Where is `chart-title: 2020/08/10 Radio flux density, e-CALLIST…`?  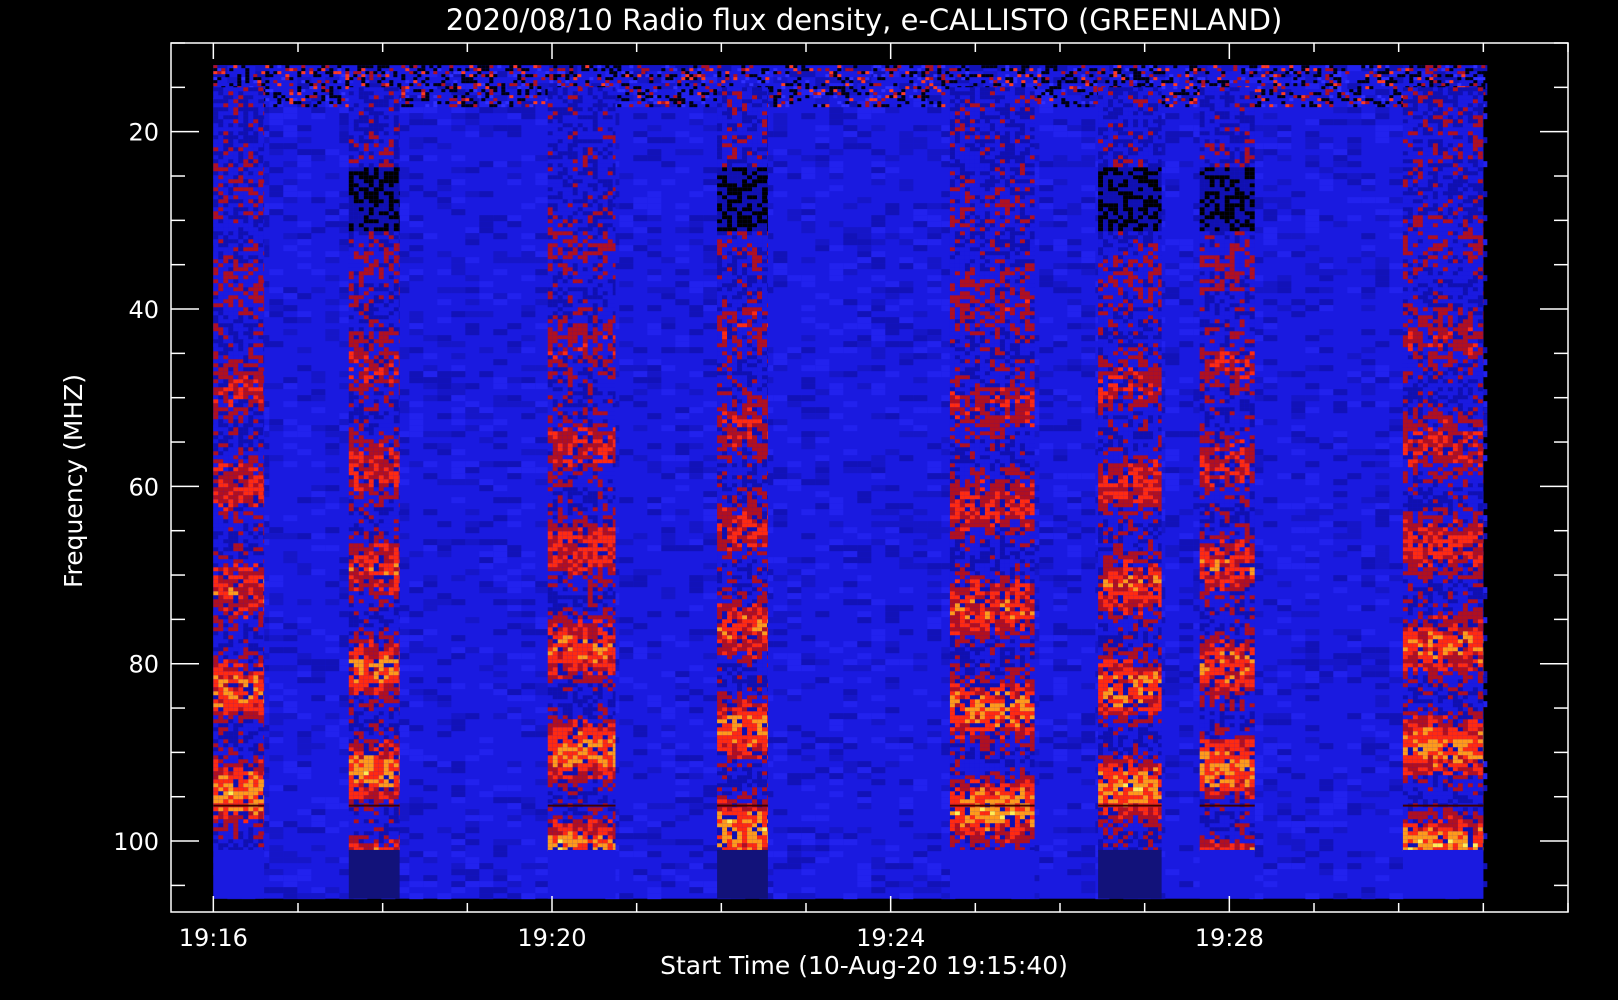 chart-title: 2020/08/10 Radio flux density, e-CALLIST… is located at coordinates (864, 20).